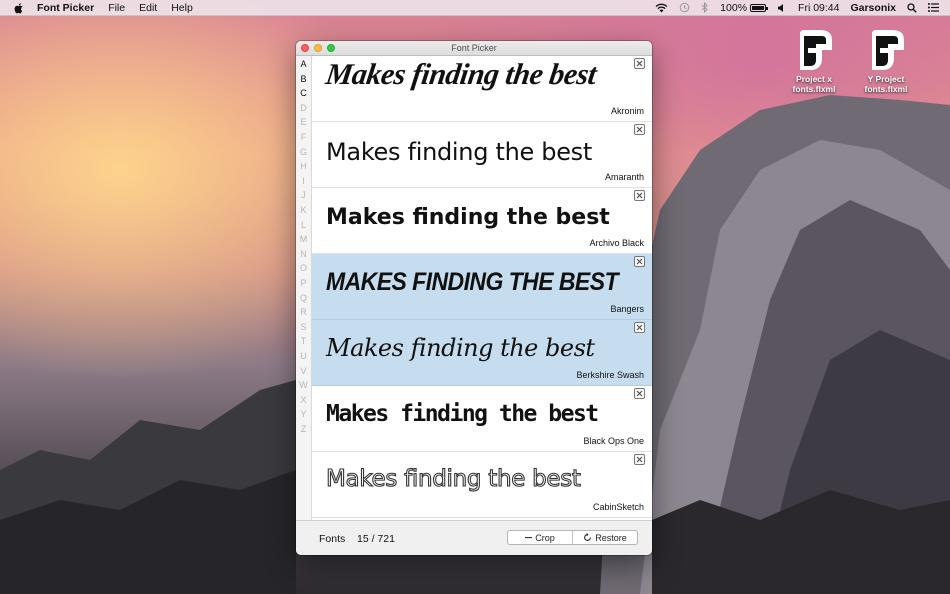 The height and width of the screenshot is (594, 950). What do you see at coordinates (303, 166) in the screenshot?
I see `alphabet-letter-h: H` at bounding box center [303, 166].